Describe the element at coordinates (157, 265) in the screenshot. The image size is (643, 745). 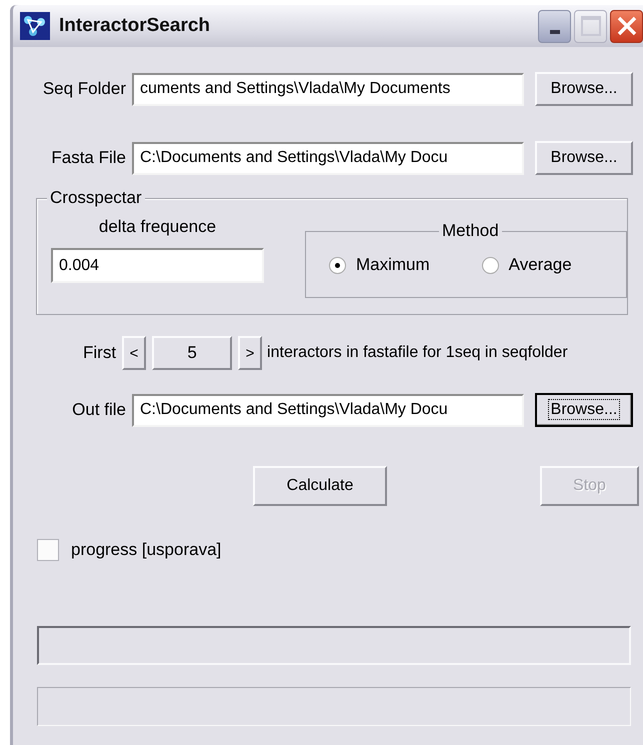
I see `delta-field: 0.004` at that location.